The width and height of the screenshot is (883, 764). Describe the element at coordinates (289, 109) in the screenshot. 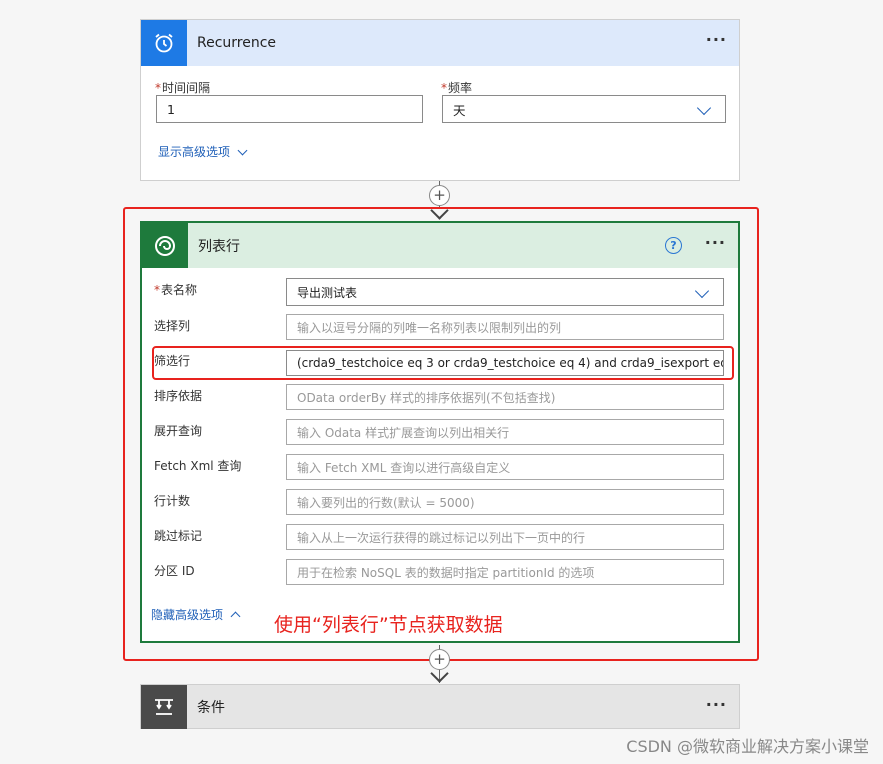

I see `interval-input: 1` at that location.